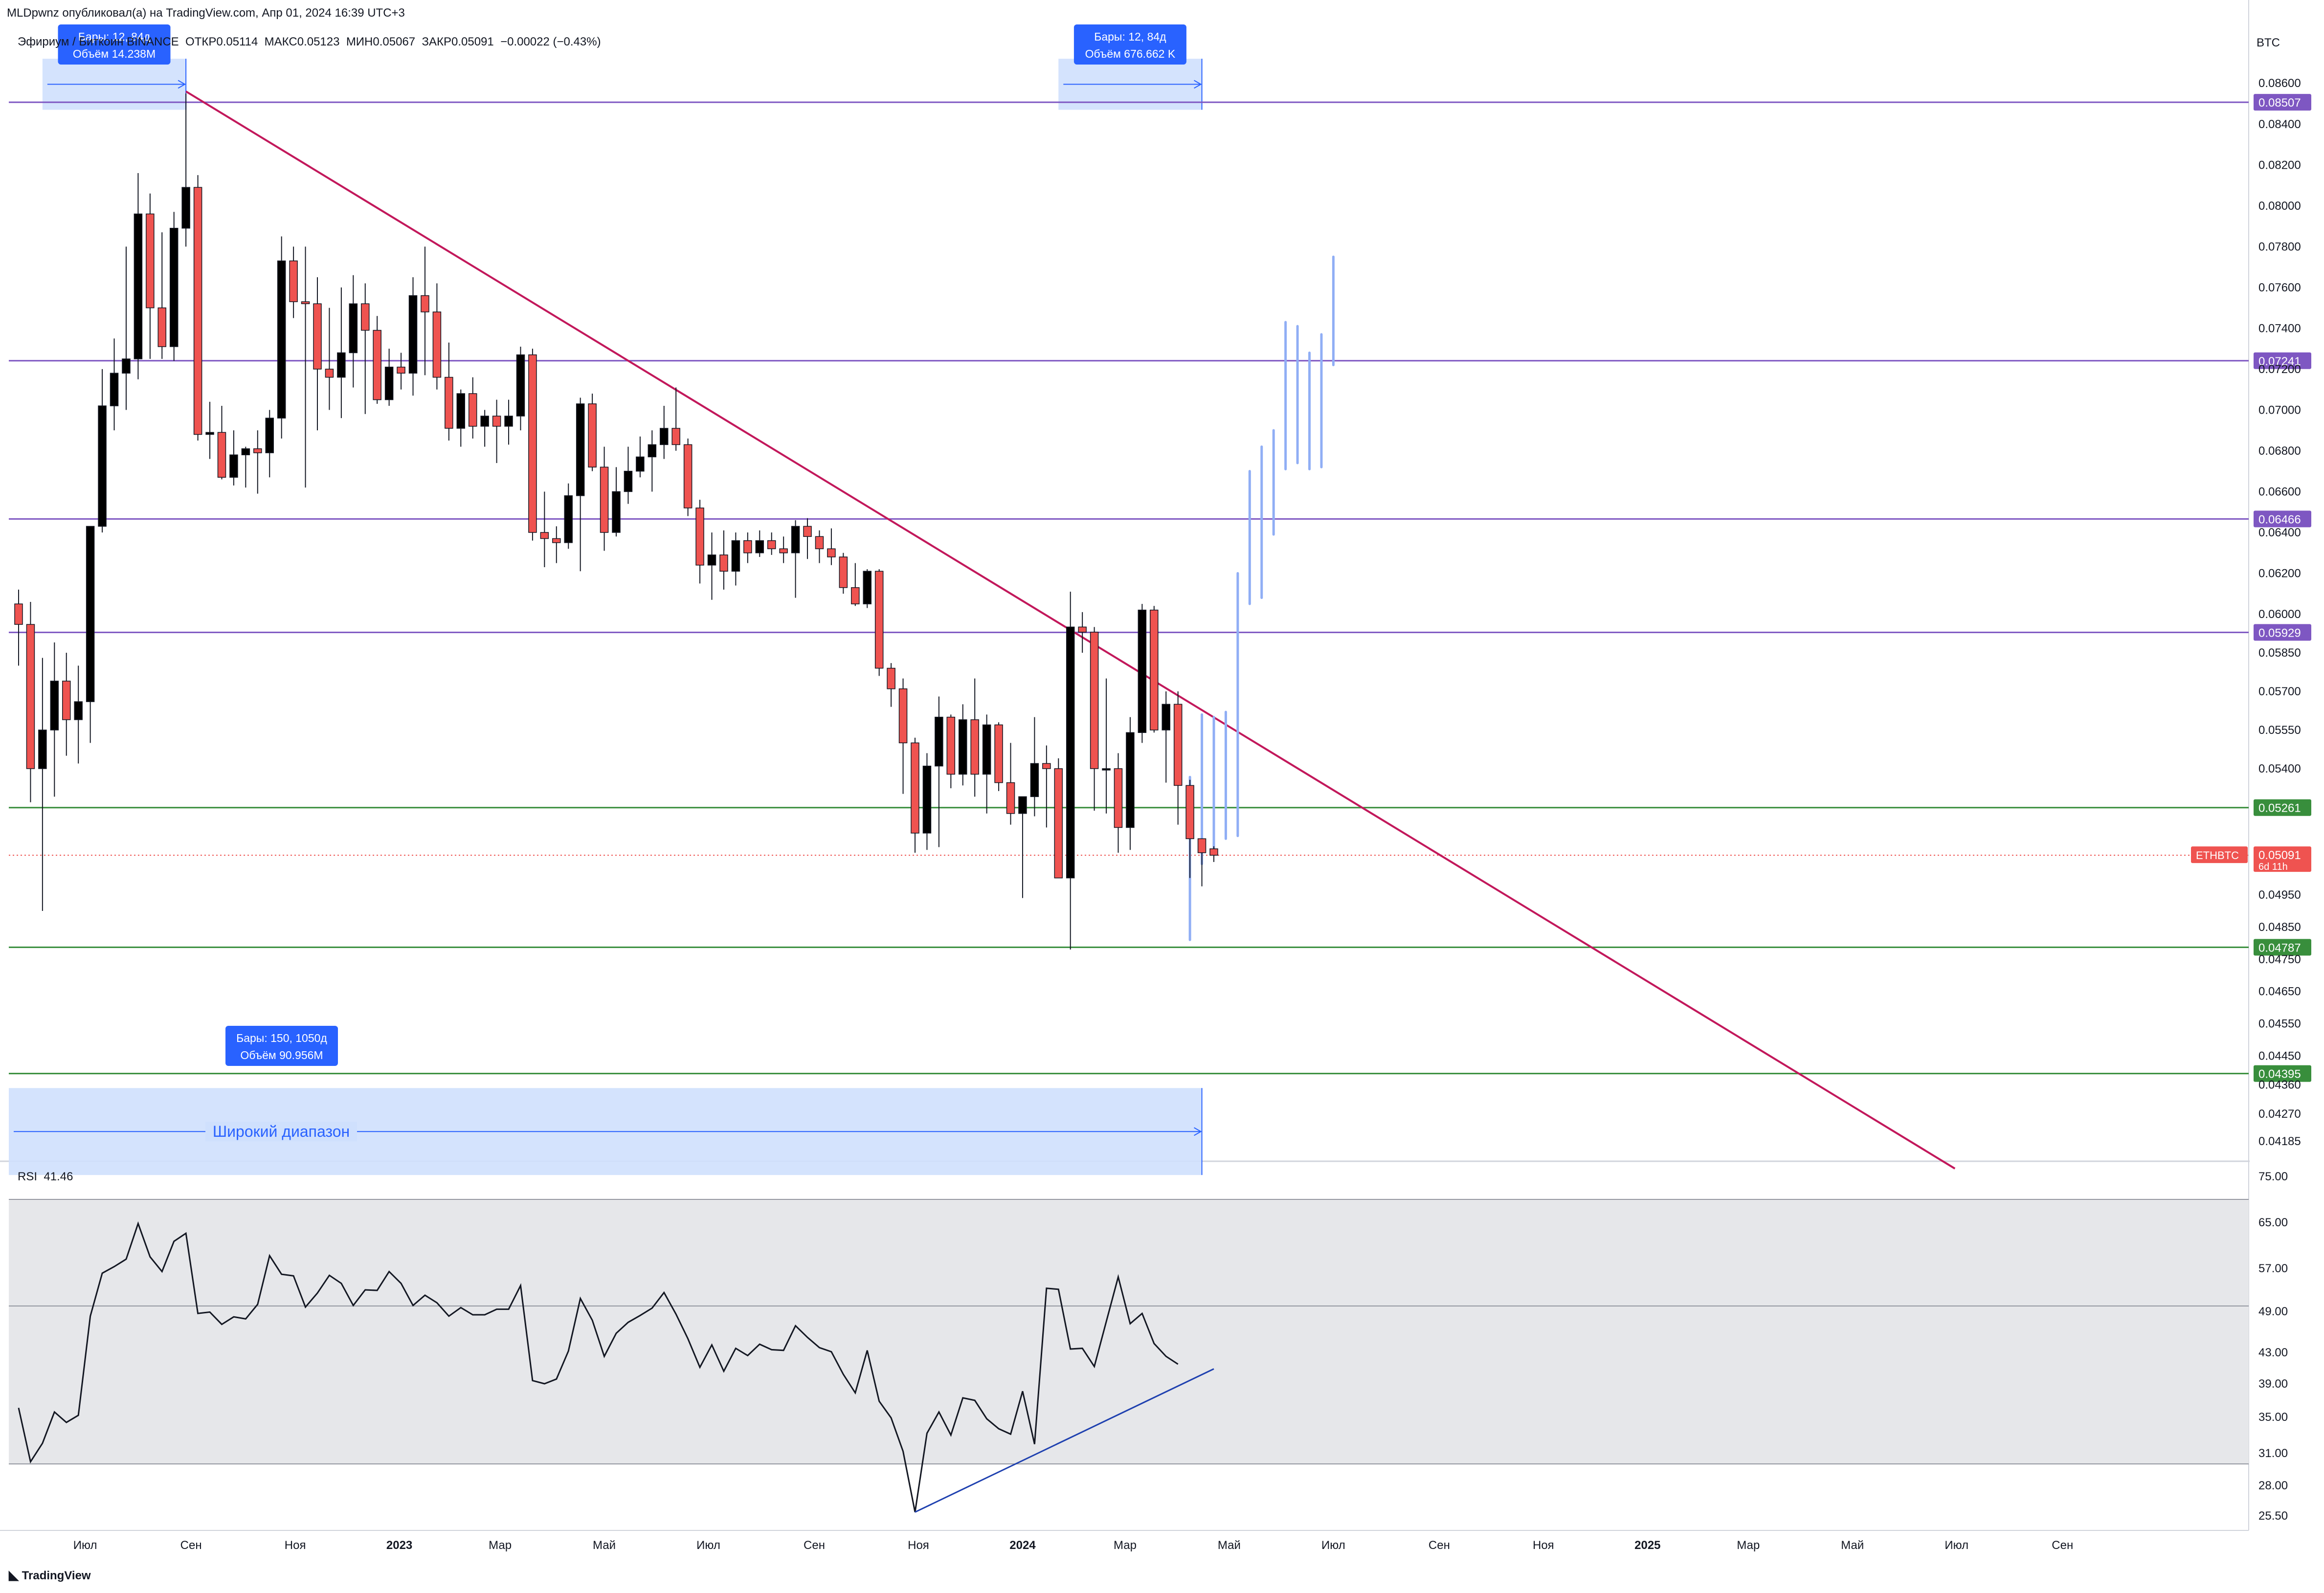  What do you see at coordinates (2279, 691) in the screenshot?
I see `price-tick-label: 0.05700` at bounding box center [2279, 691].